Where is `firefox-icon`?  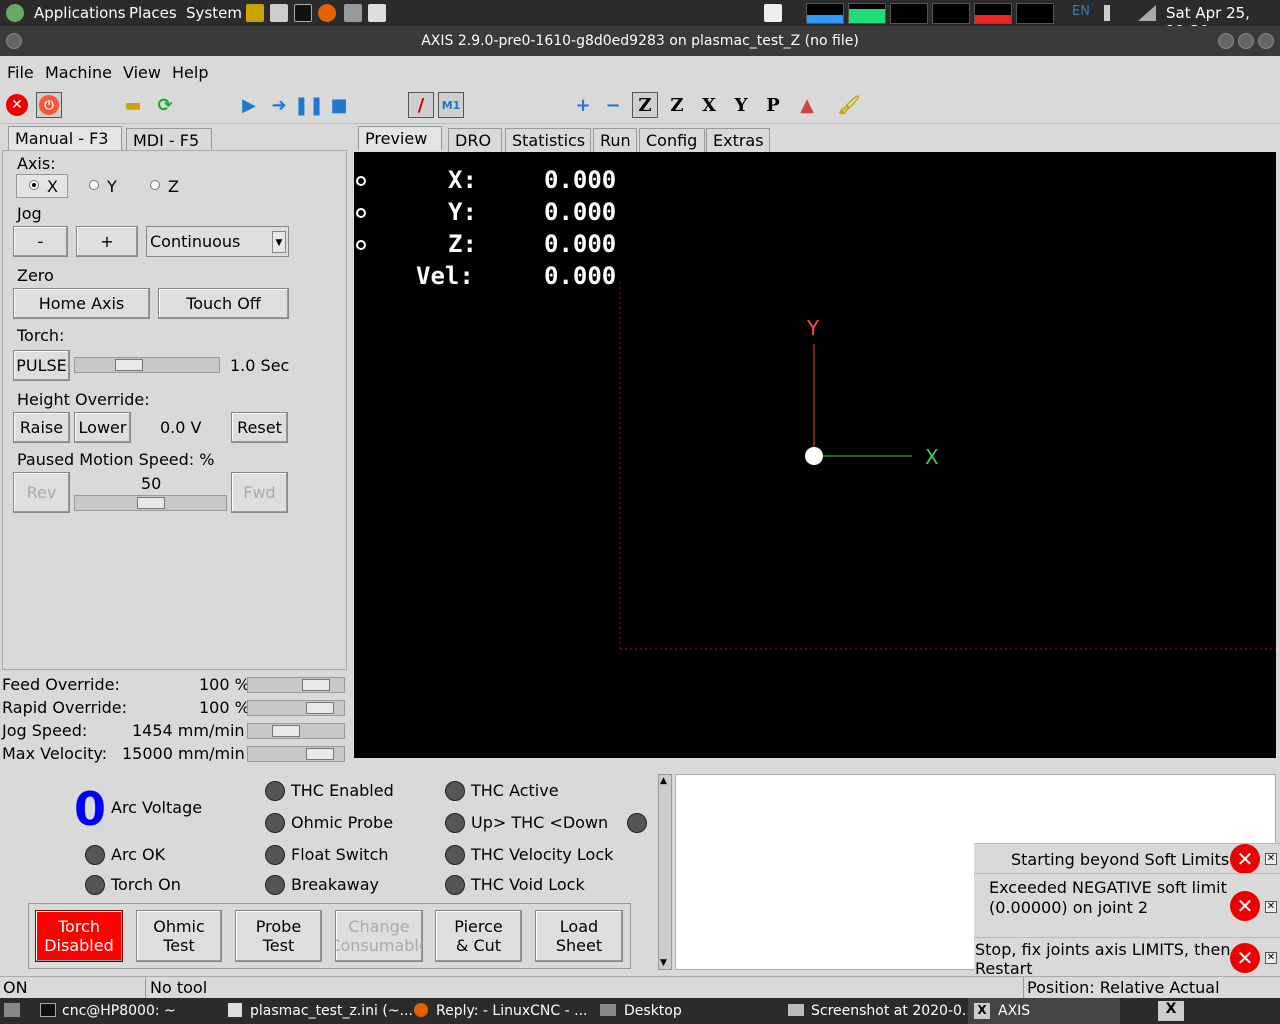
firefox-icon is located at coordinates (327, 13).